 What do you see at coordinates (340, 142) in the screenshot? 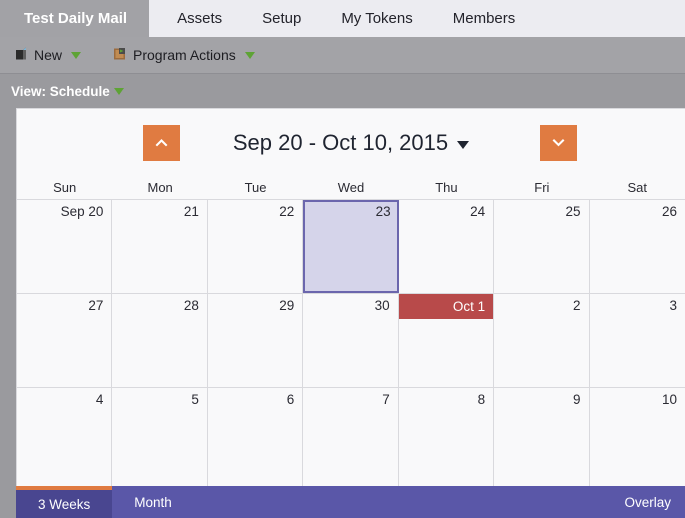
I see `calendar-date-range-text: Sep 20 - Oct 10, 2015` at bounding box center [340, 142].